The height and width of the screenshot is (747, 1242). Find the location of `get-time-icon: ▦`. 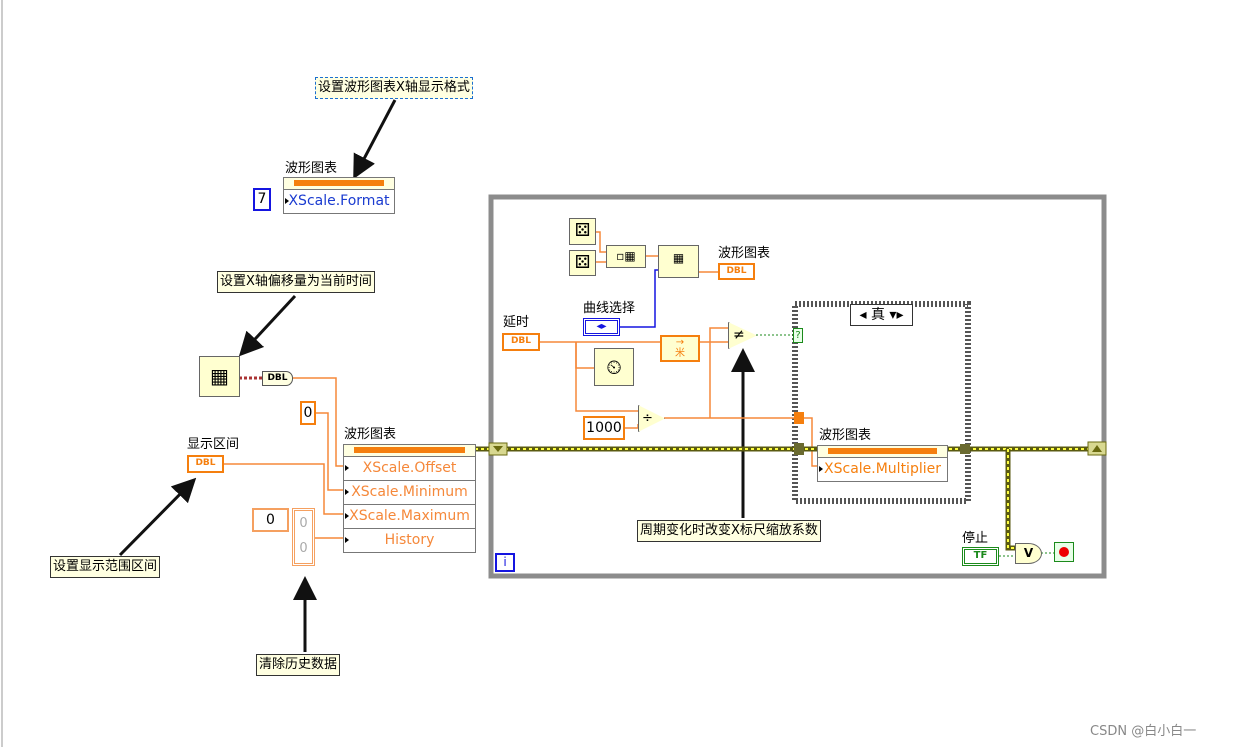

get-time-icon: ▦ is located at coordinates (219, 376).